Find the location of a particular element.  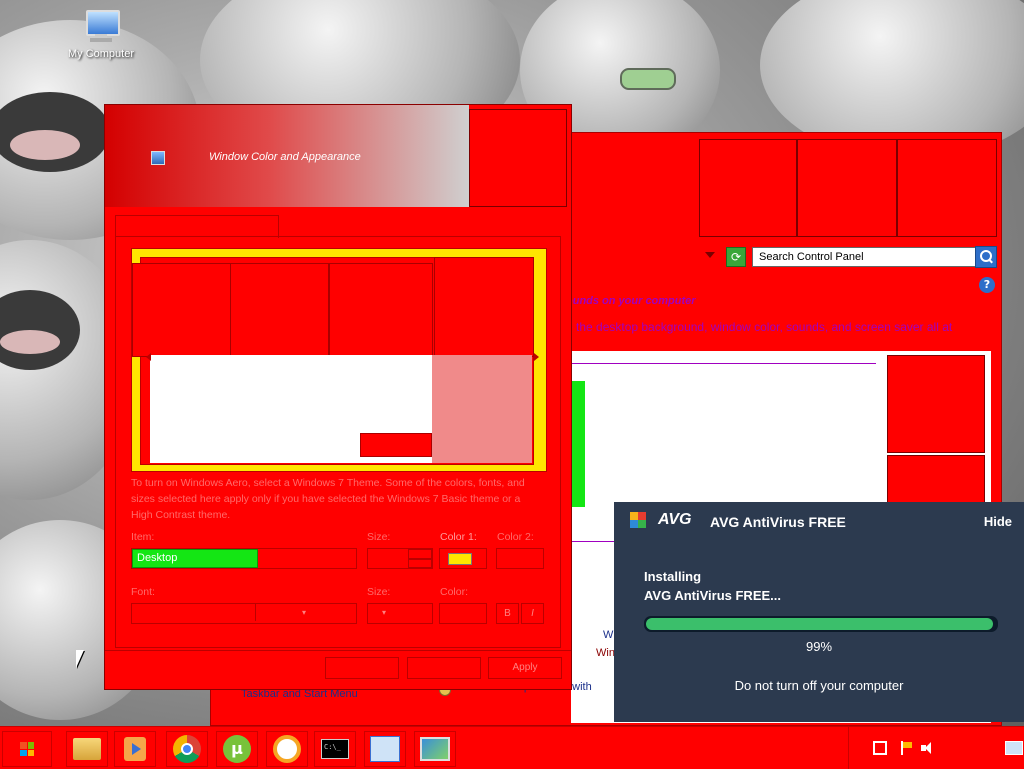

progress-bar-fill is located at coordinates (819, 624).